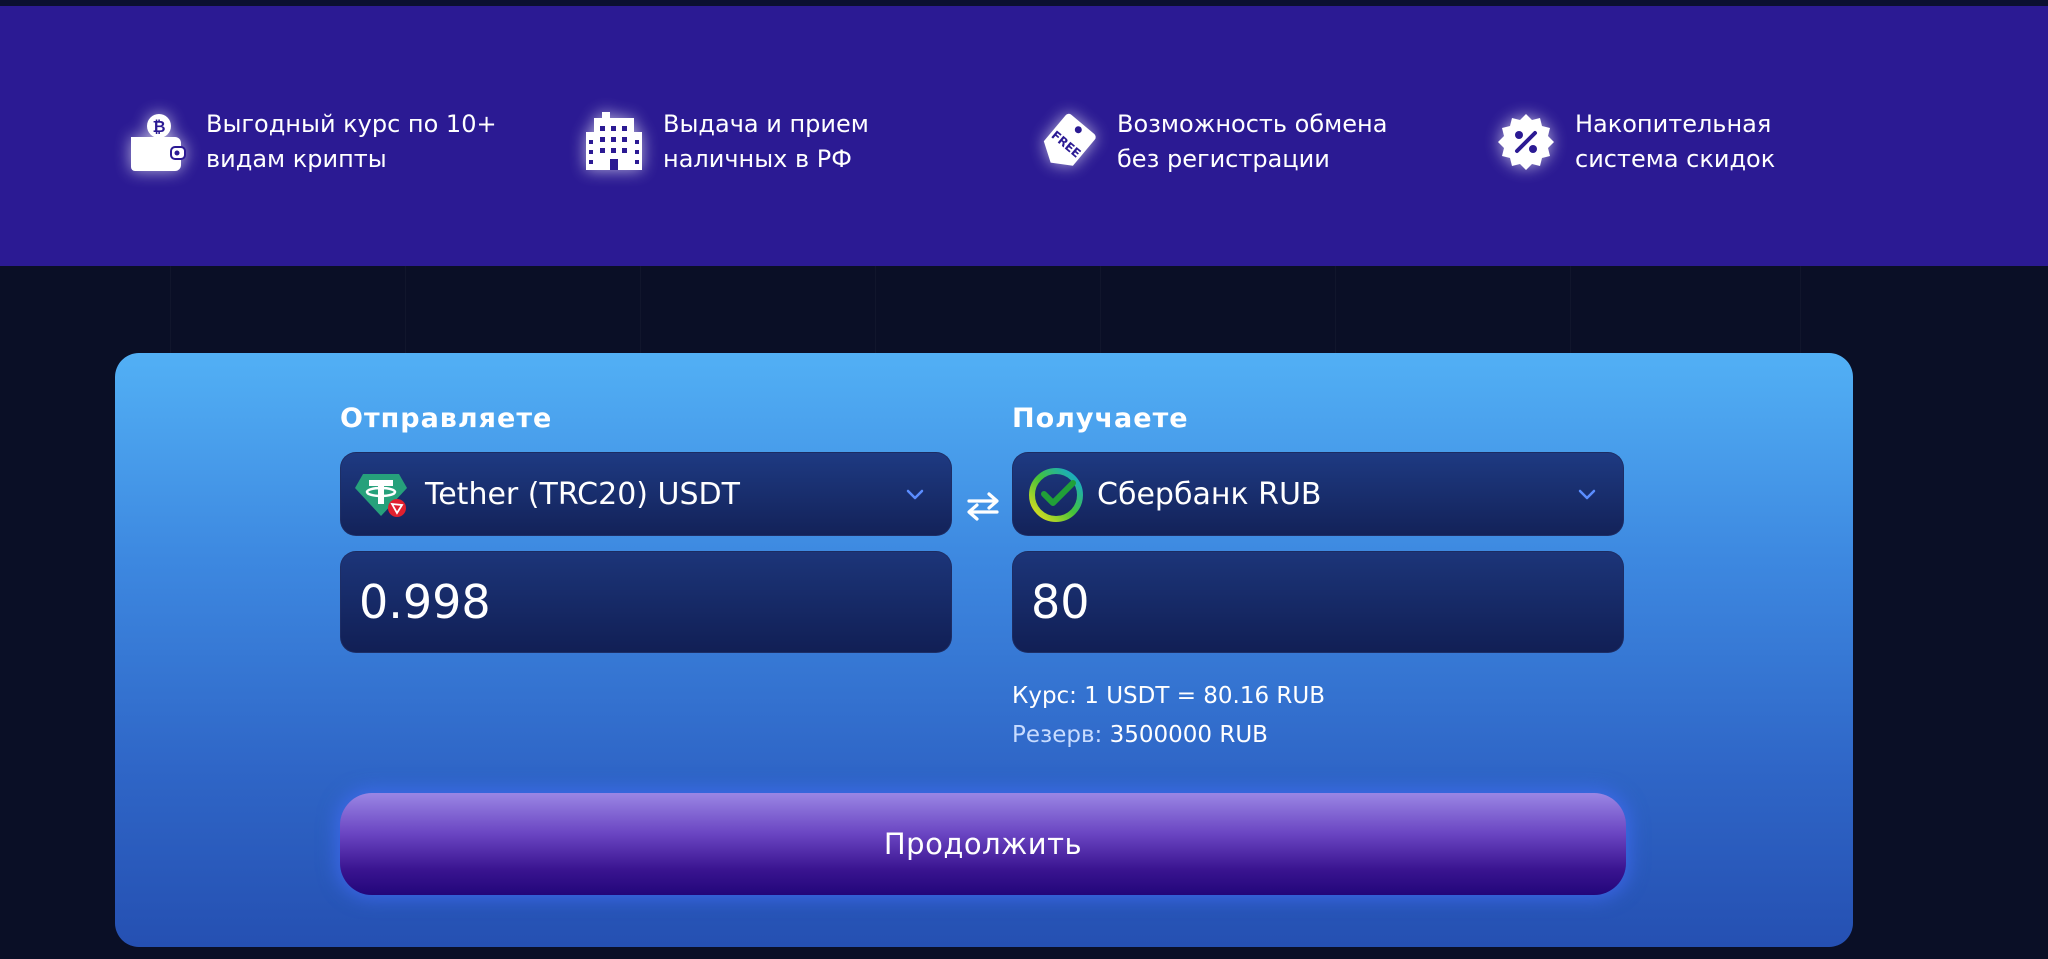  Describe the element at coordinates (1055, 494) in the screenshot. I see `sberbank-icon` at that location.